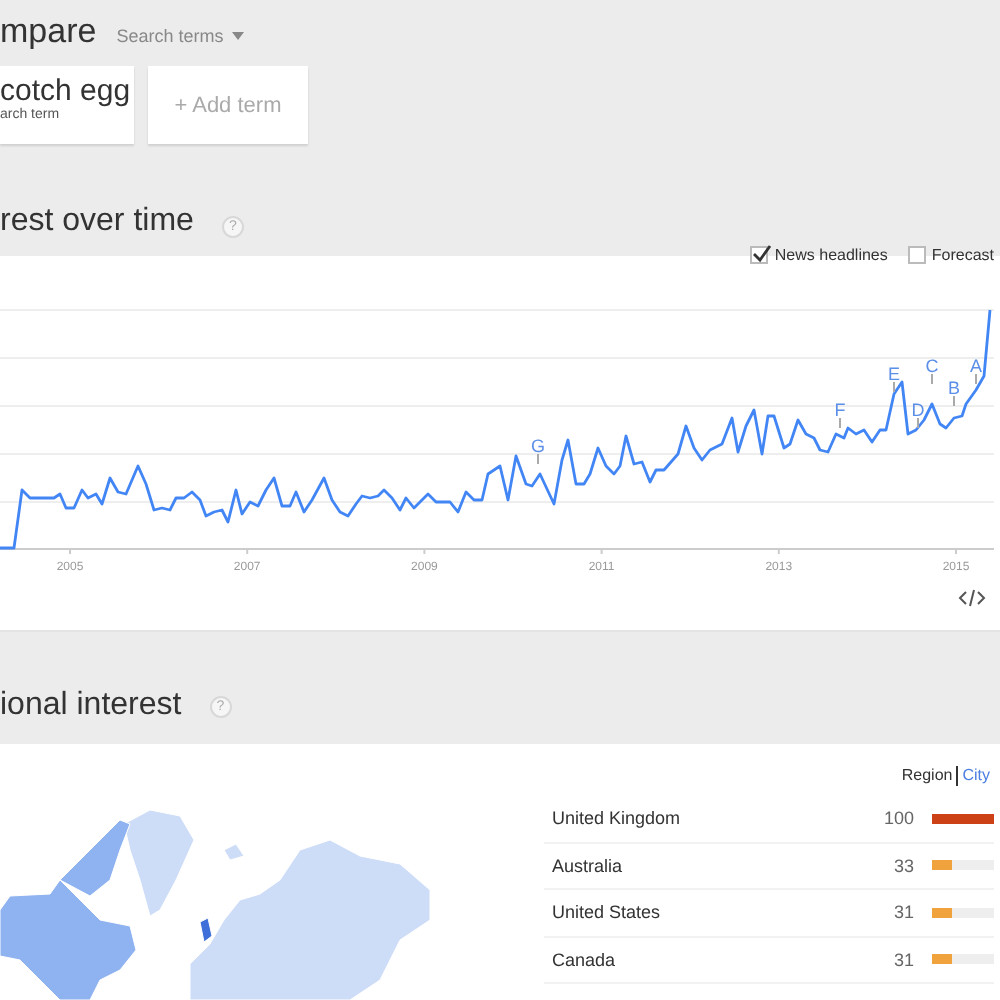  What do you see at coordinates (831, 255) in the screenshot?
I see `checkbox-label: News headlines` at bounding box center [831, 255].